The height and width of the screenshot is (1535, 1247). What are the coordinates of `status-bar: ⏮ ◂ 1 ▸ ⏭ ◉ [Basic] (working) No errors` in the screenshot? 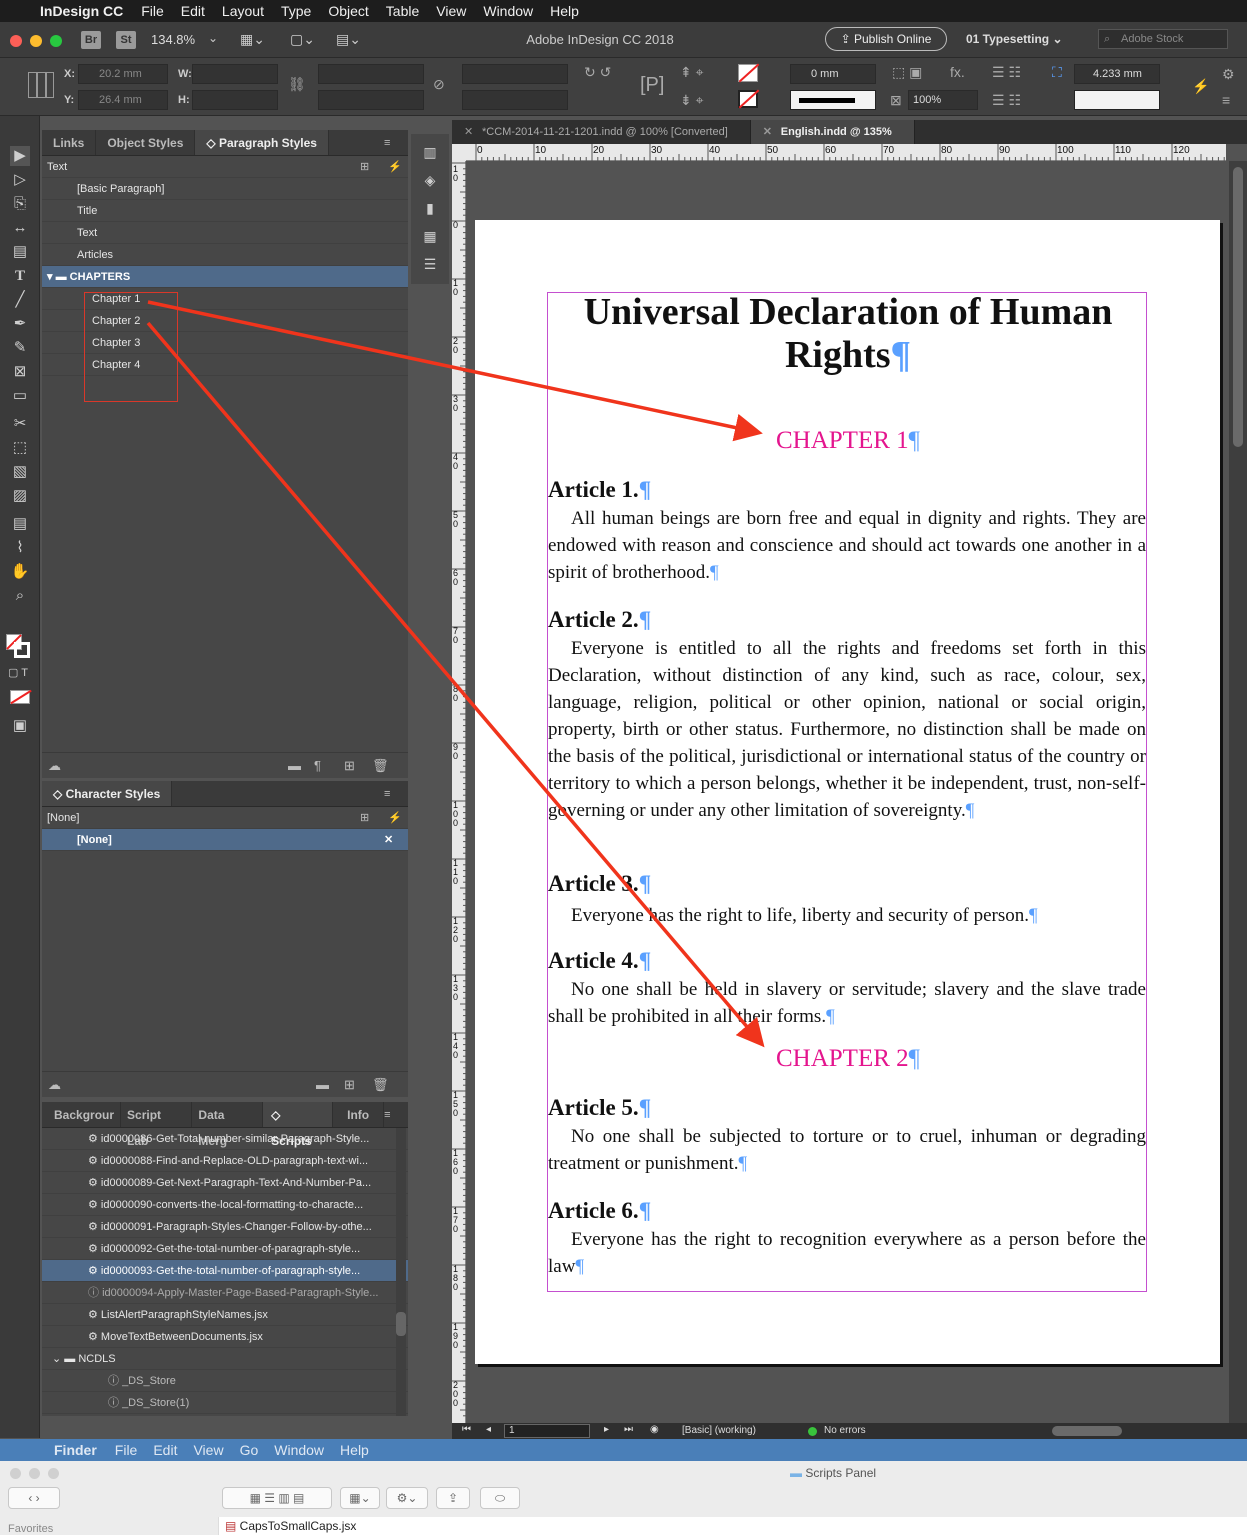 It's located at (849, 1431).